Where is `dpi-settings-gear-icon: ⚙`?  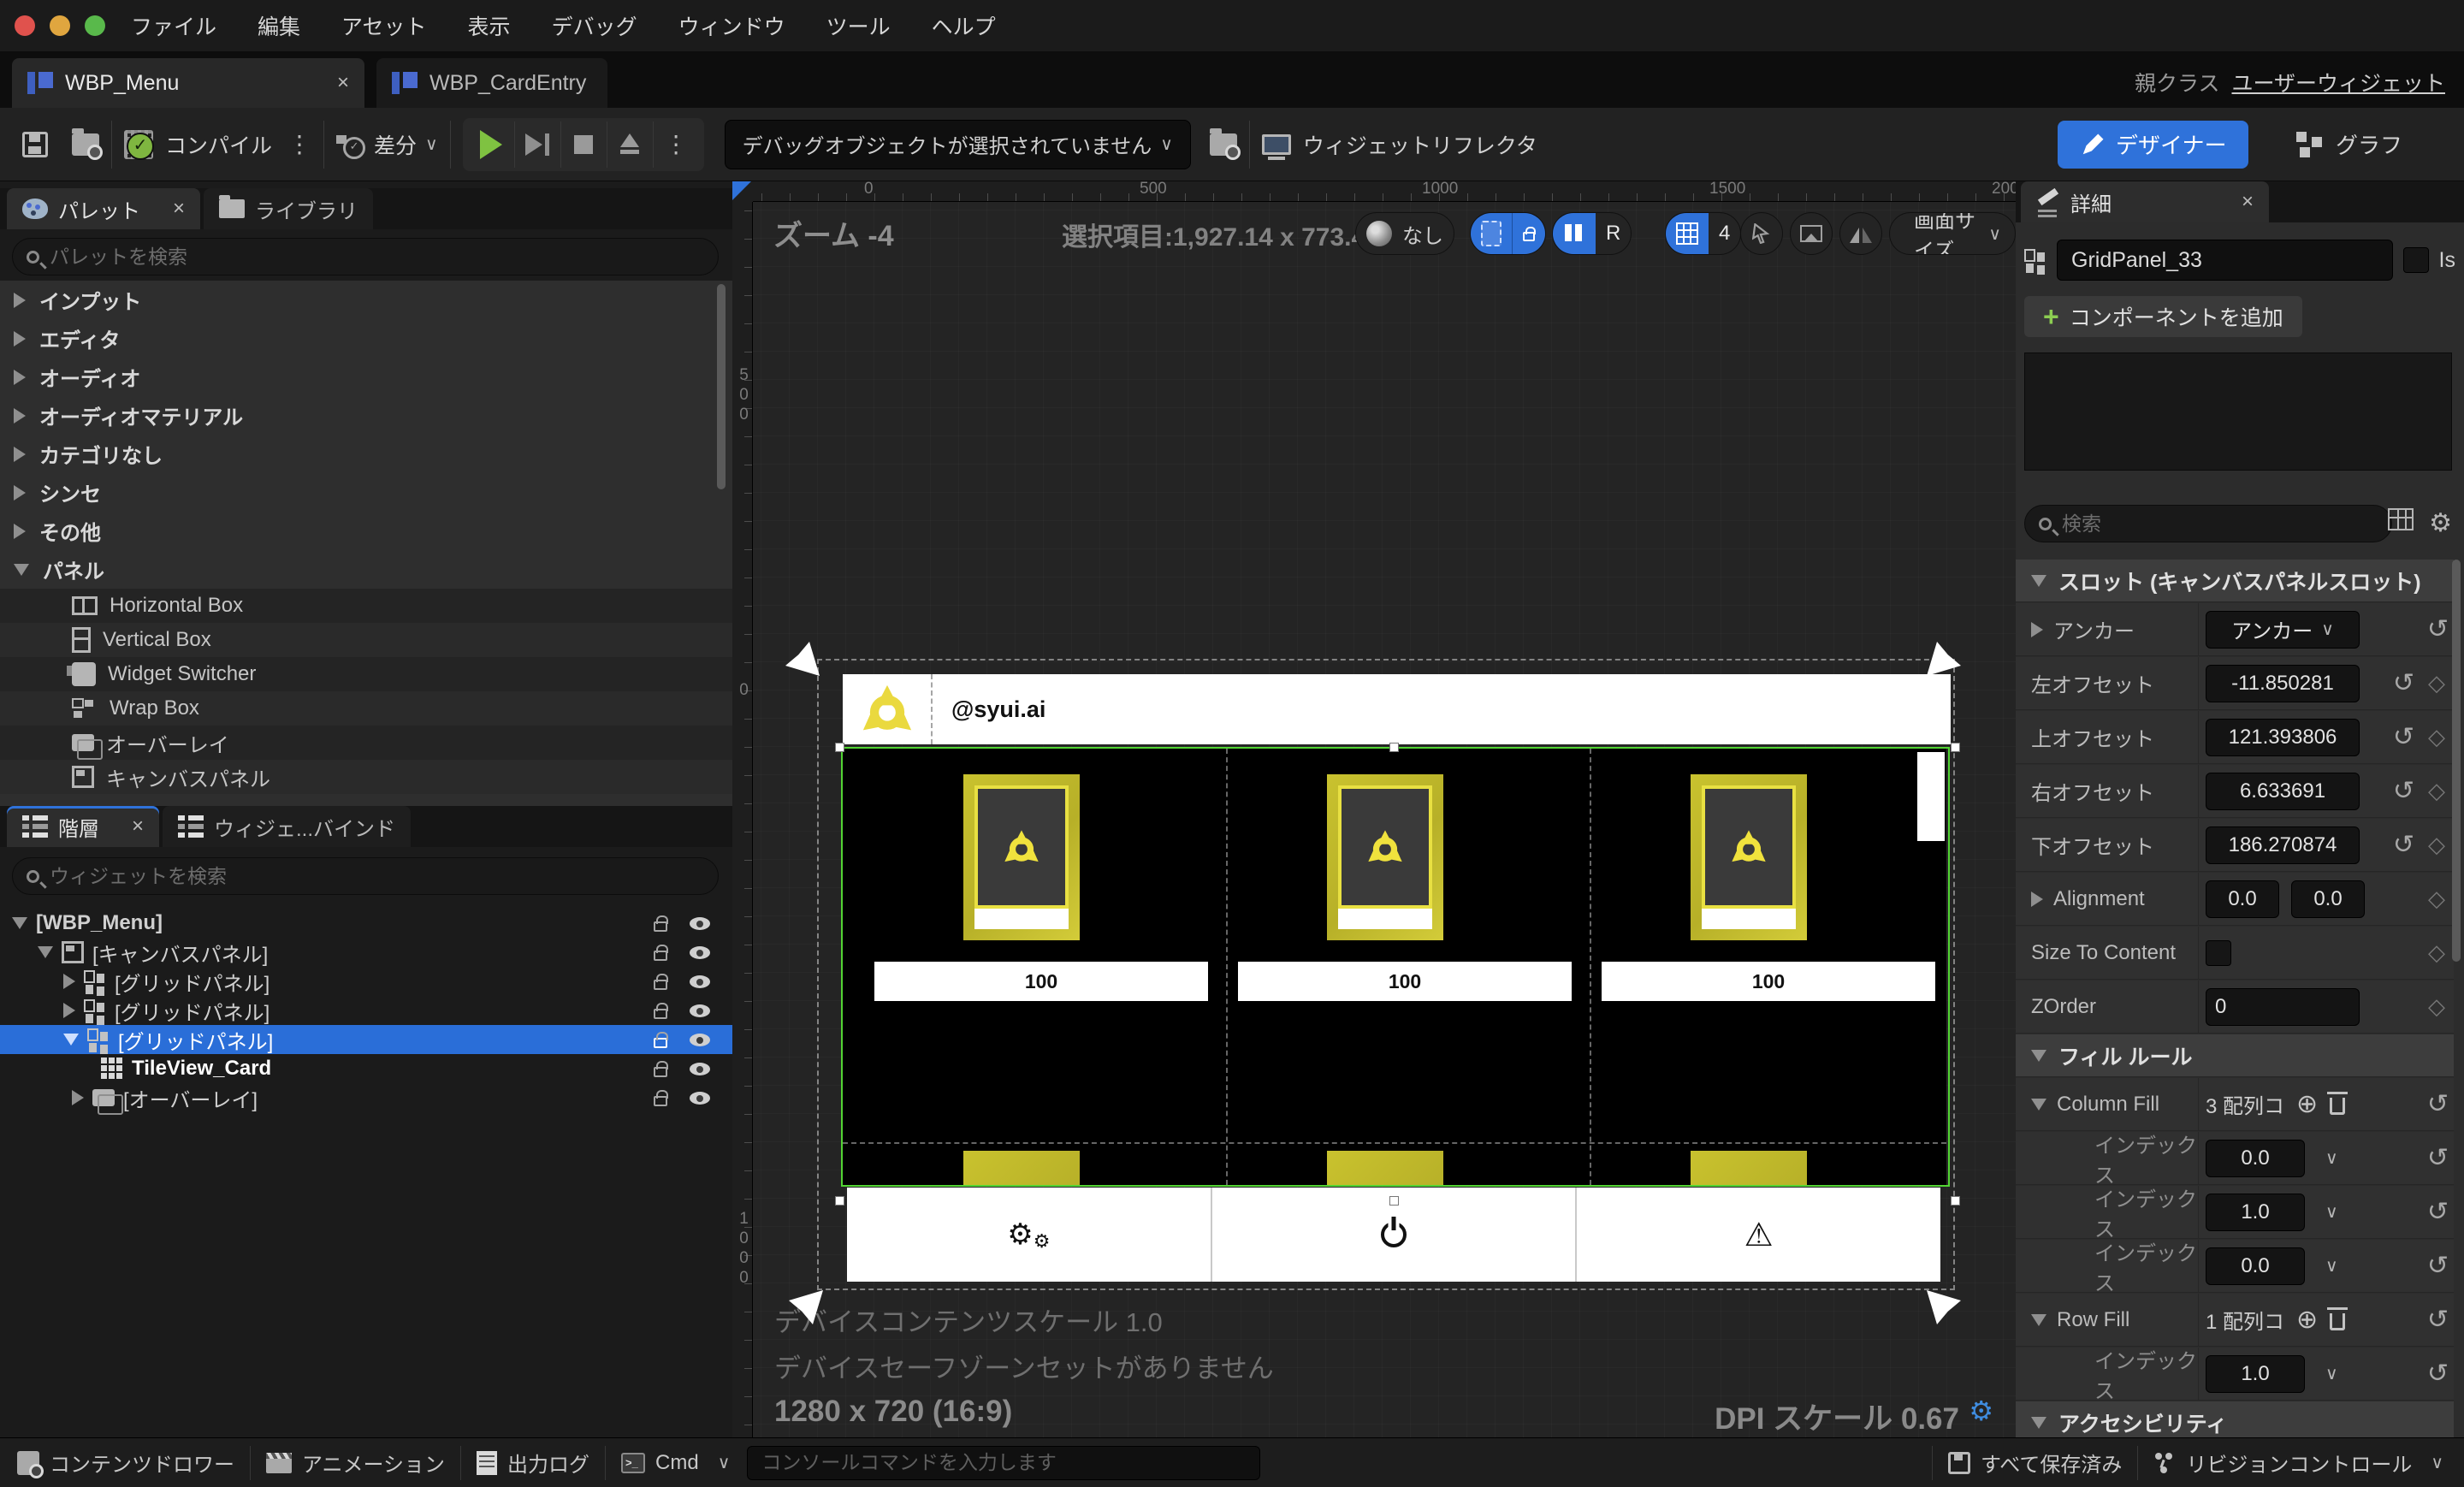 dpi-settings-gear-icon: ⚙ is located at coordinates (1981, 1411).